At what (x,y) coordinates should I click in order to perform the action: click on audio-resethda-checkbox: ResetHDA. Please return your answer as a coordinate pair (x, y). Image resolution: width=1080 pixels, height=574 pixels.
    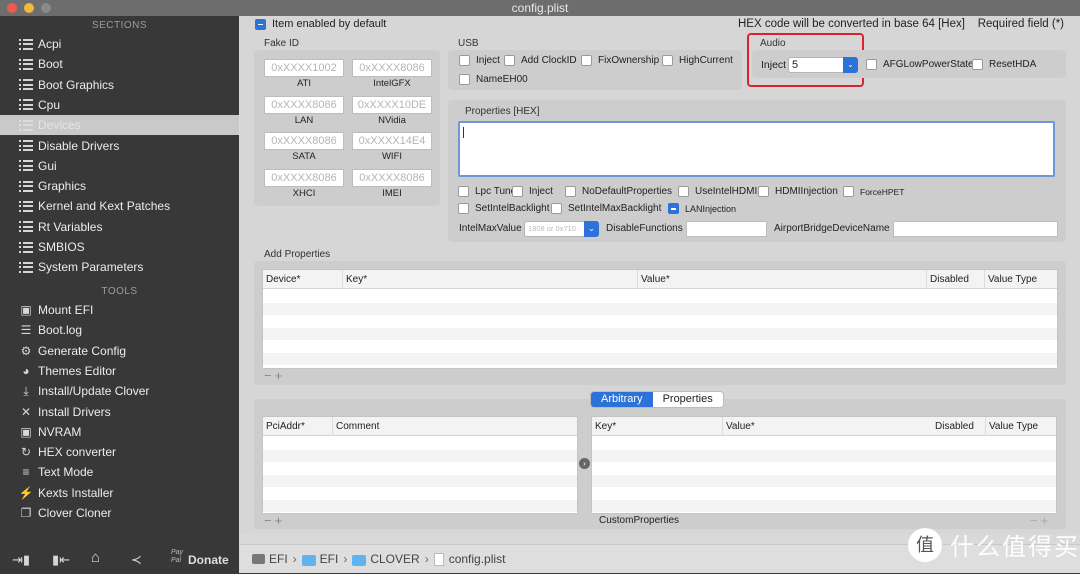
    Looking at the image, I should click on (1004, 64).